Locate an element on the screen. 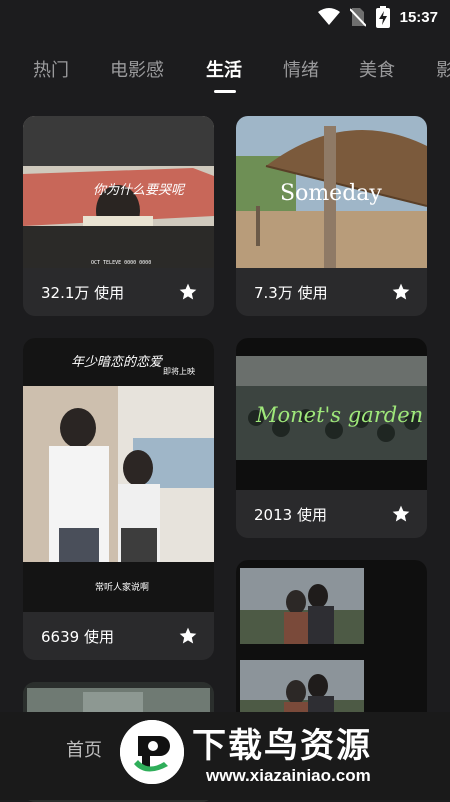  active-tab-indicator is located at coordinates (225, 91).